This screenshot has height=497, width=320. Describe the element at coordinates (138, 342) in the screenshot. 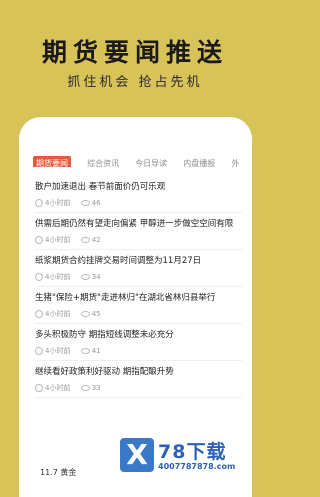

I see `news-item: 多头积极防守 期指短线调整未必充分 4小时前 41` at that location.